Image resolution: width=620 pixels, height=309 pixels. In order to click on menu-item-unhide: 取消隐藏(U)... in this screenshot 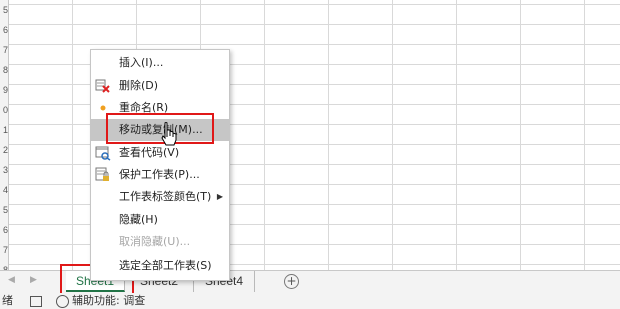, I will do `click(160, 242)`.